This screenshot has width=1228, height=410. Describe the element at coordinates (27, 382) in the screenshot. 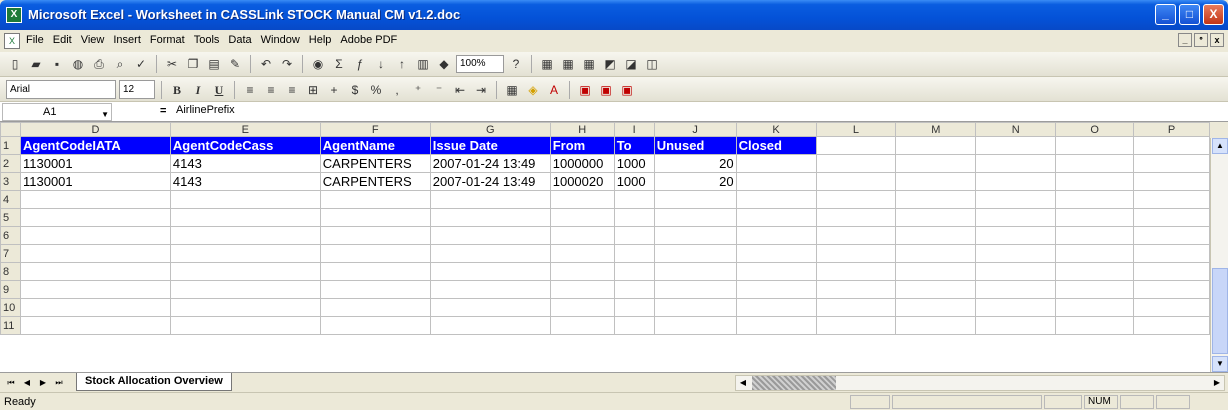

I see `prev-sheet-icon: ◀` at that location.